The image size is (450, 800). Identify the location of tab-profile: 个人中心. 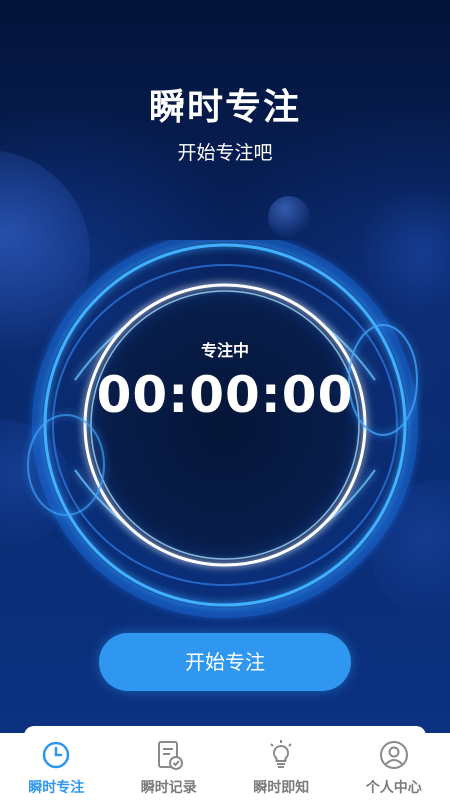
(394, 766).